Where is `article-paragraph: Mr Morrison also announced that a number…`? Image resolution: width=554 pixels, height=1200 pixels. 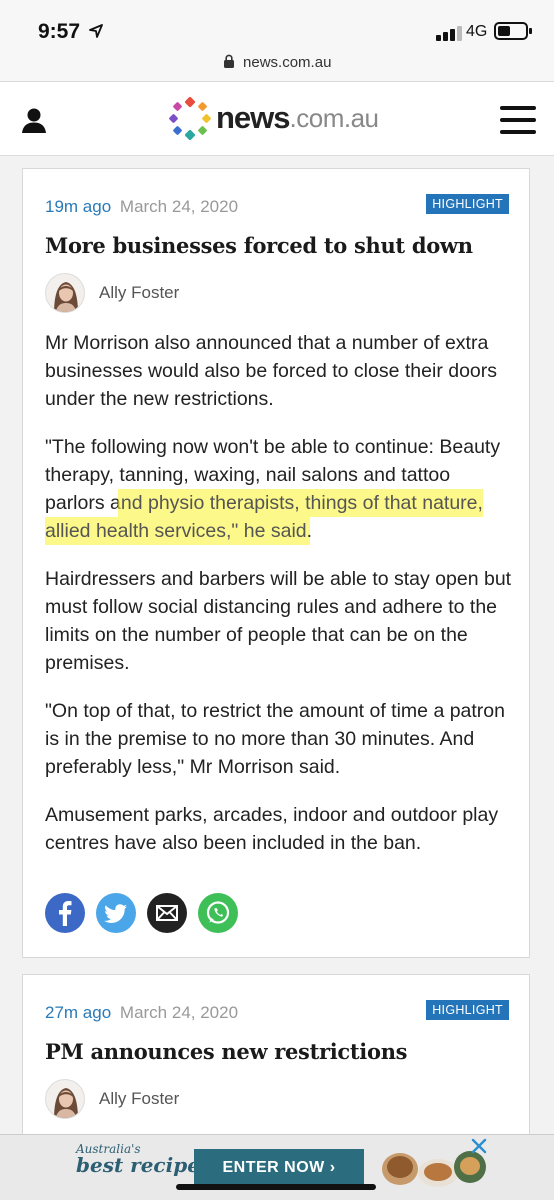
article-paragraph: Mr Morrison also announced that a number… is located at coordinates (271, 371).